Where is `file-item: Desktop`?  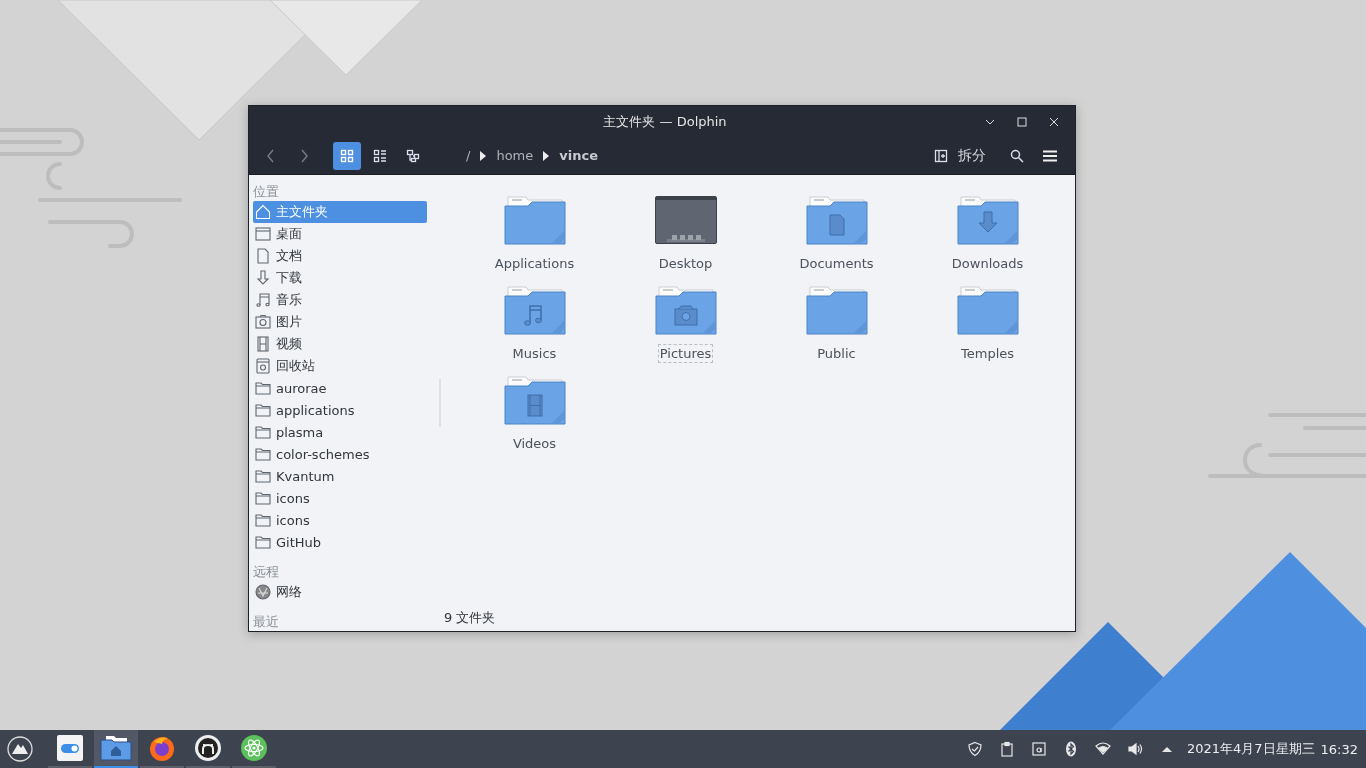 file-item: Desktop is located at coordinates (685, 234).